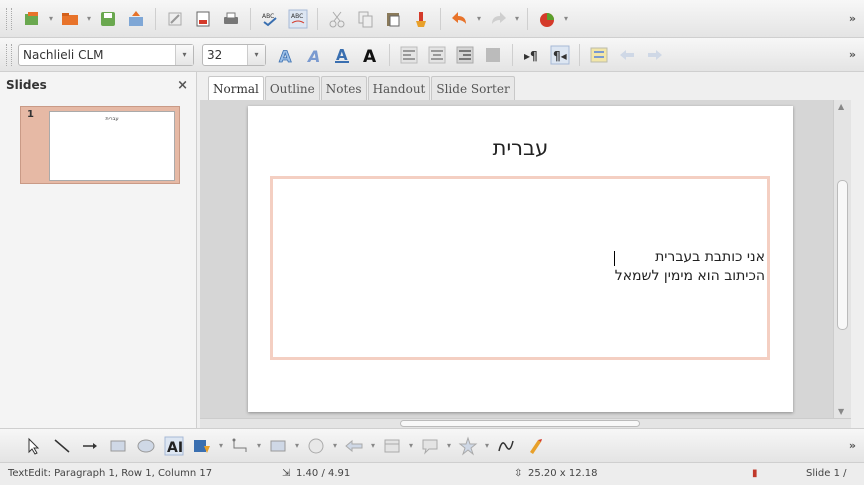 The image size is (864, 485). I want to click on line-icon, so click(62, 446).